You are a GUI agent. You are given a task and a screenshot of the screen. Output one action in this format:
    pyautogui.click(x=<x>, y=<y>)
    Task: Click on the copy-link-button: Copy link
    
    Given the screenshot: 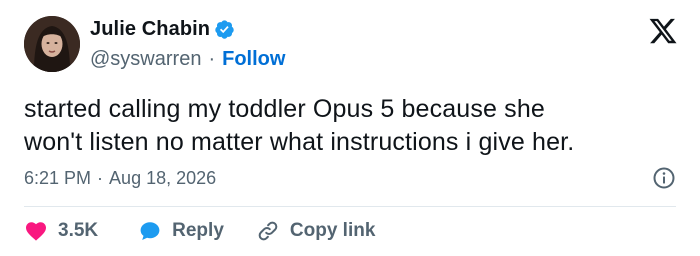 What is the action you would take?
    pyautogui.click(x=316, y=231)
    